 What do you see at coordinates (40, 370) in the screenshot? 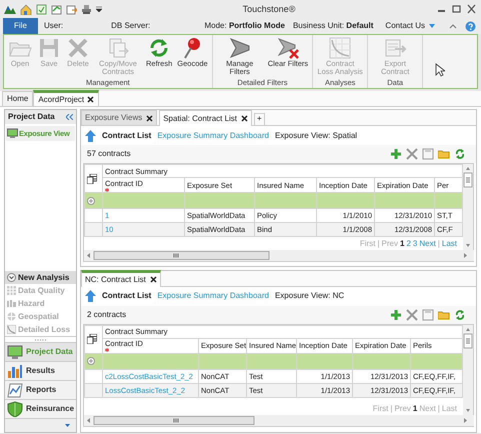
I see `navigation-button: Results` at bounding box center [40, 370].